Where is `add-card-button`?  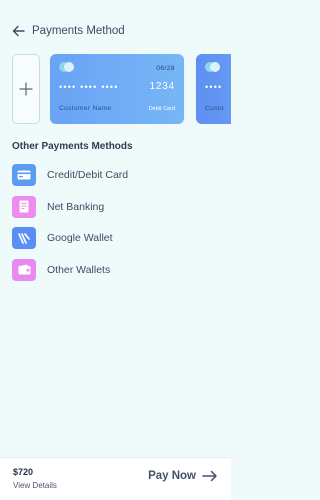 add-card-button is located at coordinates (26, 89).